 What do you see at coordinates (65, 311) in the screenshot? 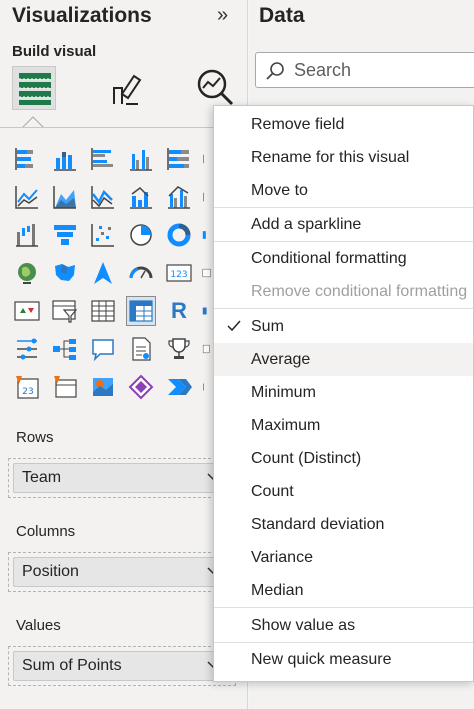
I see `slicer-icon` at bounding box center [65, 311].